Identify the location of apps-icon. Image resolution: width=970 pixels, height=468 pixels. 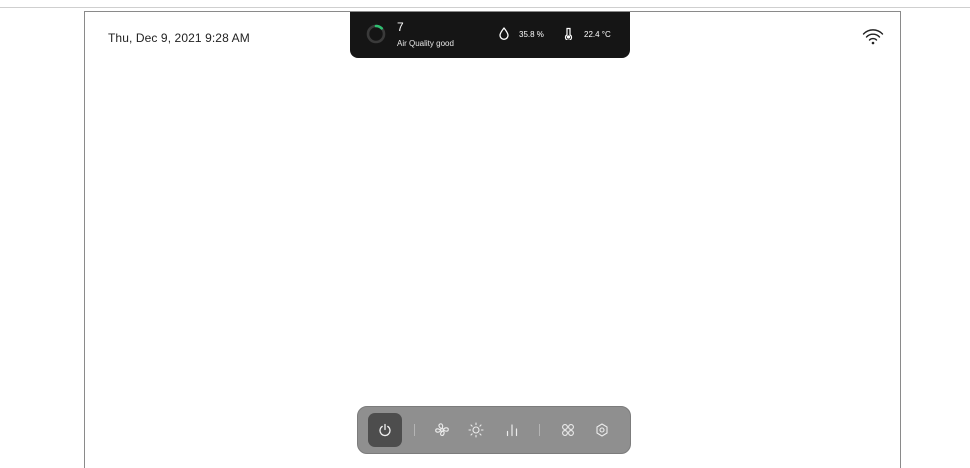
(568, 430).